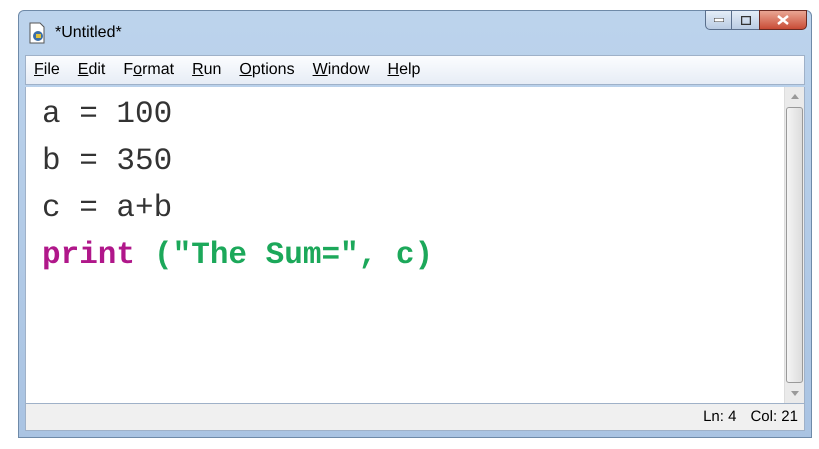 The image size is (819, 449). Describe the element at coordinates (47, 70) in the screenshot. I see `menu-item: File` at that location.